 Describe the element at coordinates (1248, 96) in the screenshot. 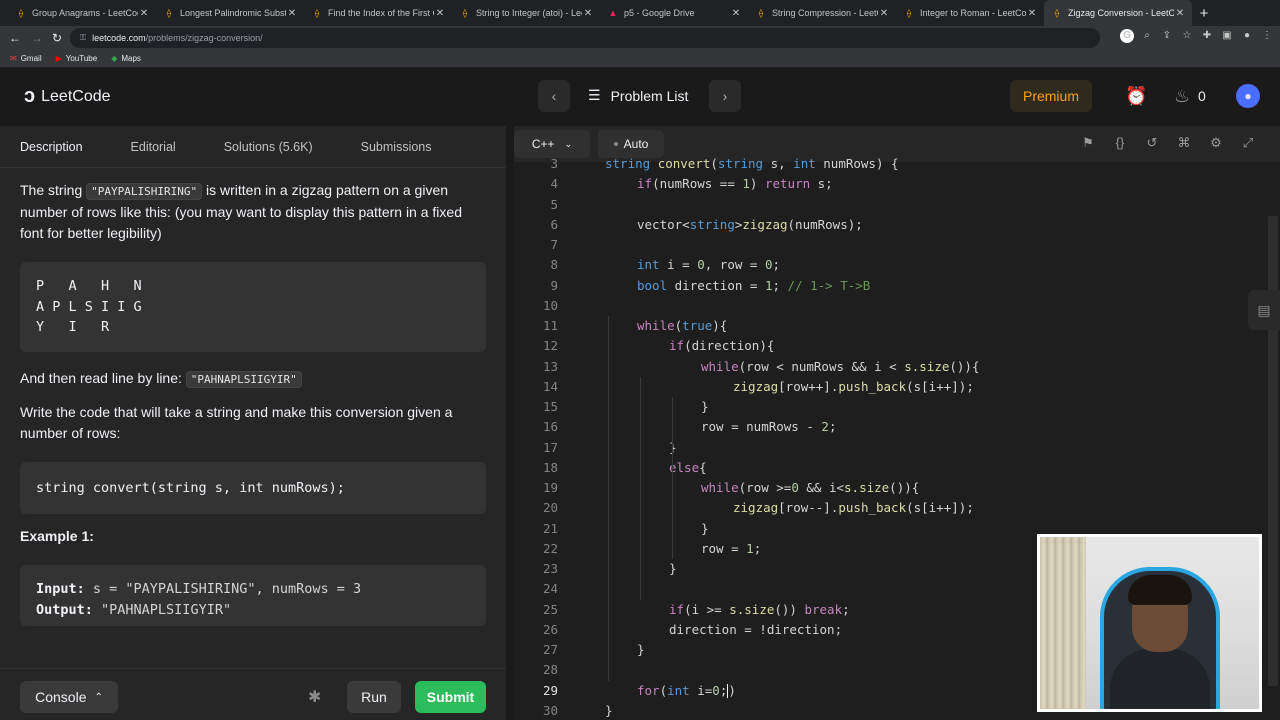

I see `avatar: ●` at that location.